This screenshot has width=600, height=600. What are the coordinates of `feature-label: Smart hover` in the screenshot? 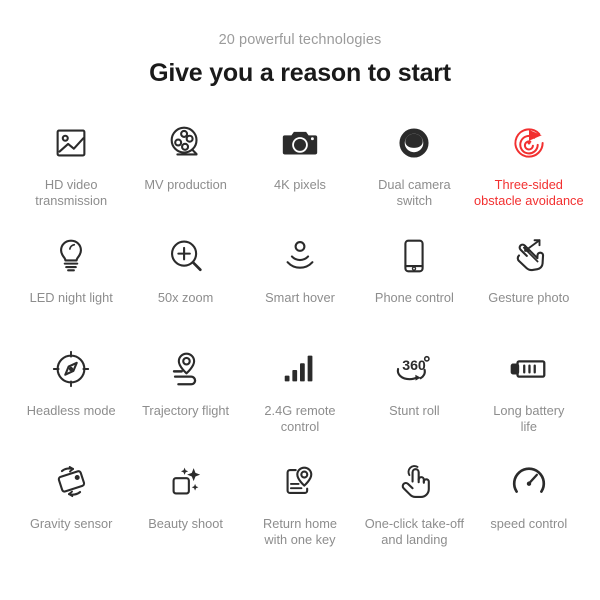 It's located at (300, 297).